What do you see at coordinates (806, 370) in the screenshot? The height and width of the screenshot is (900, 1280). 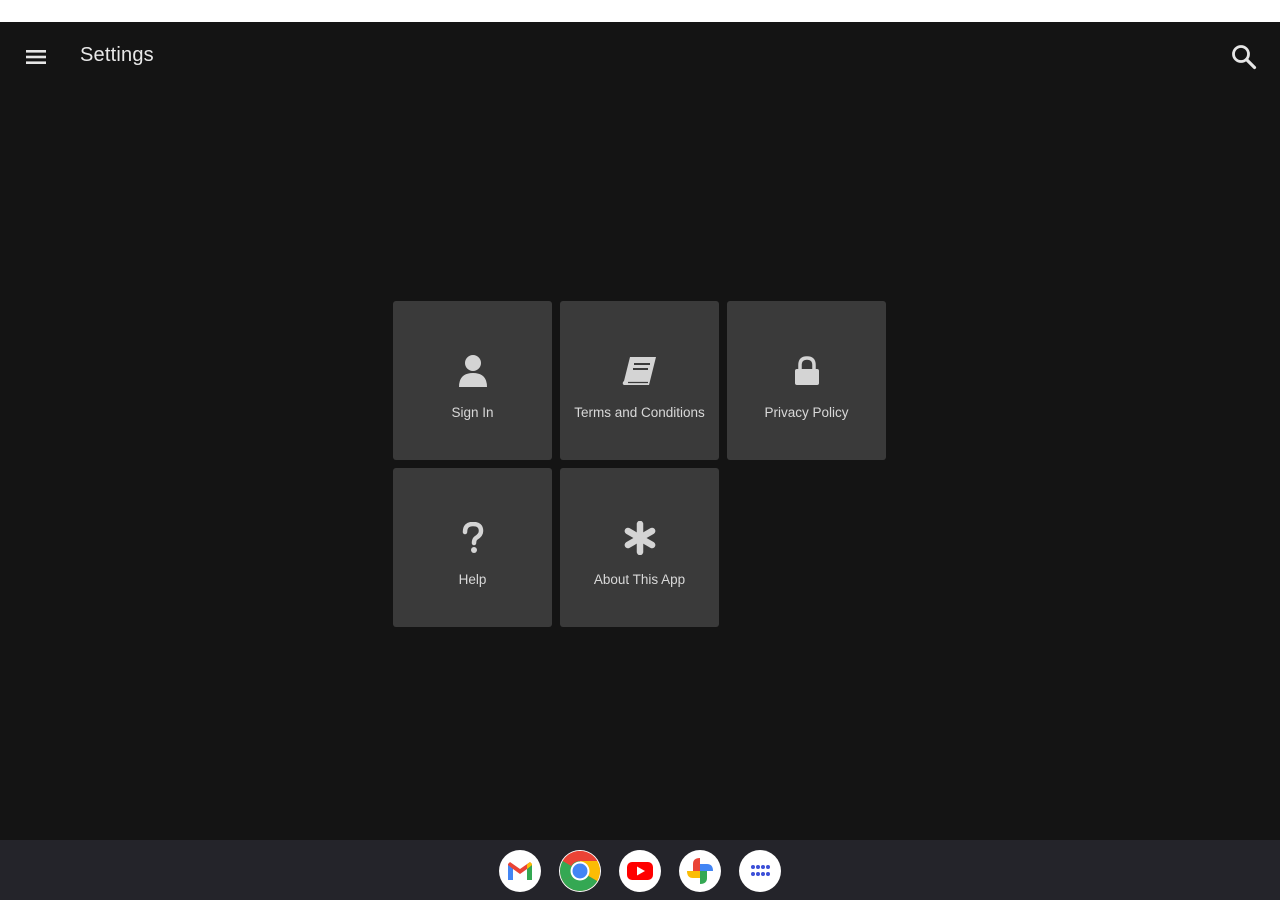 I see `lock-icon` at bounding box center [806, 370].